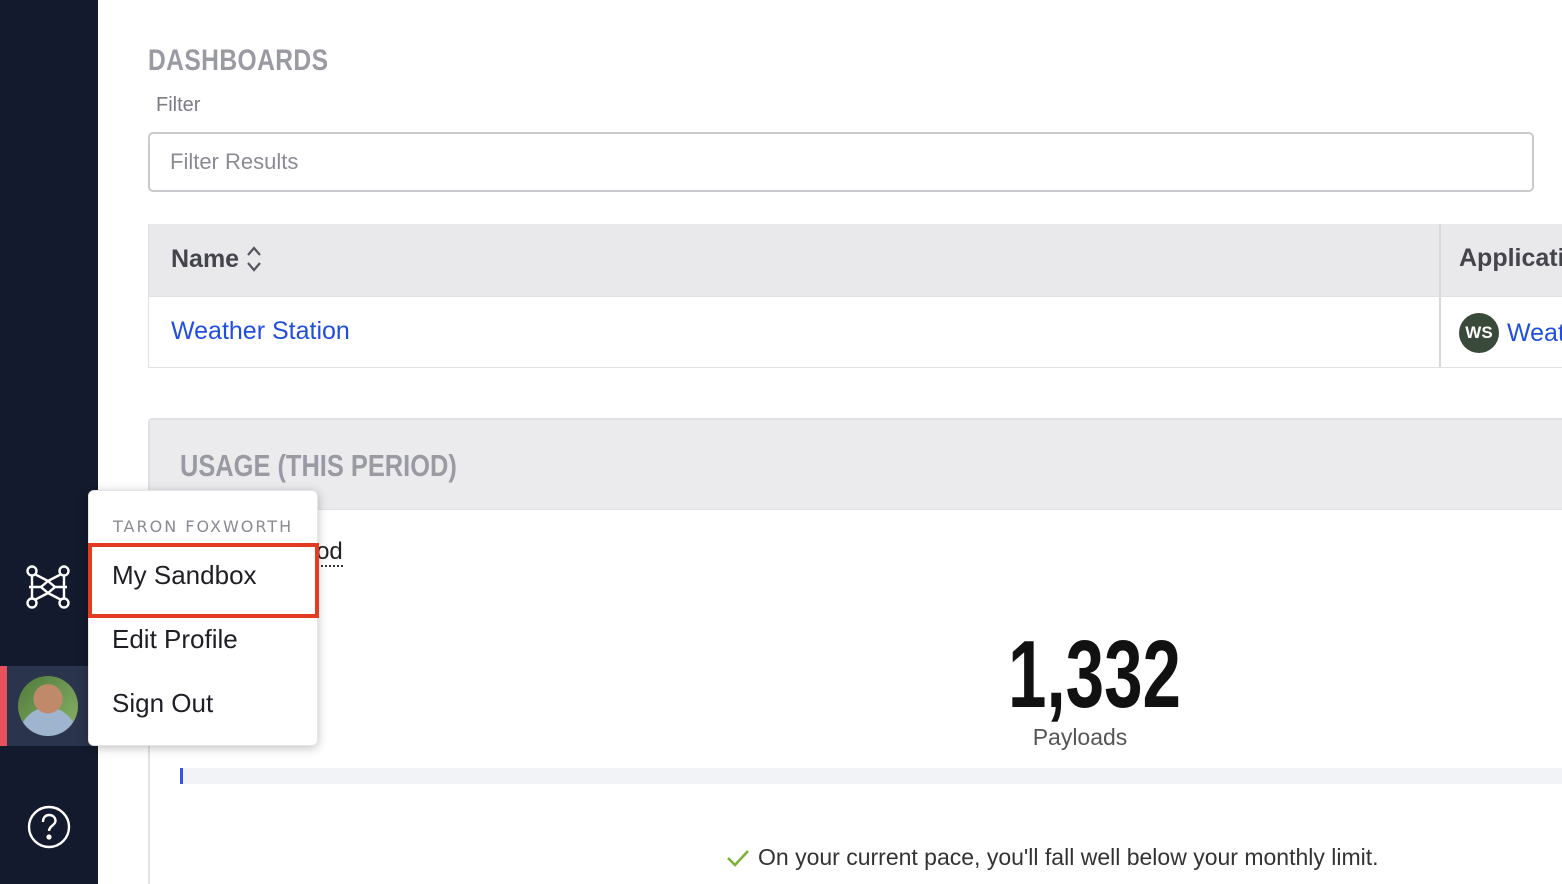 The image size is (1562, 884). Describe the element at coordinates (260, 331) in the screenshot. I see `dashboard-link: Weather Station` at that location.